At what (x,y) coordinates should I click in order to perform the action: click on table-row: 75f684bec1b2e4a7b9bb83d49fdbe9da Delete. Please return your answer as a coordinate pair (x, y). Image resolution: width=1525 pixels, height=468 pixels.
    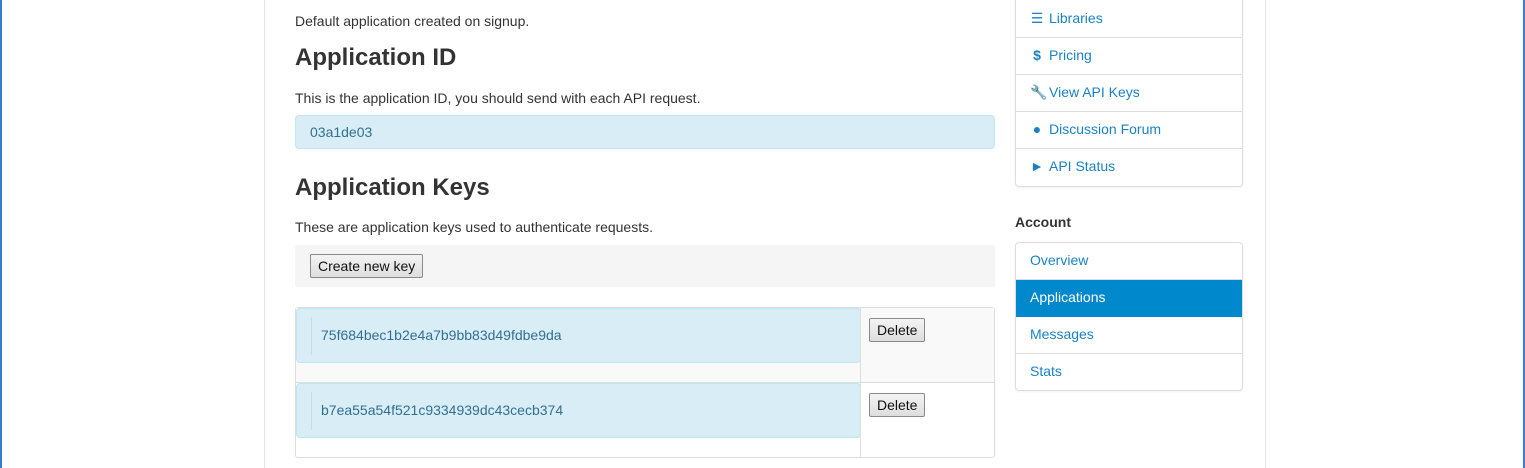
    Looking at the image, I should click on (645, 345).